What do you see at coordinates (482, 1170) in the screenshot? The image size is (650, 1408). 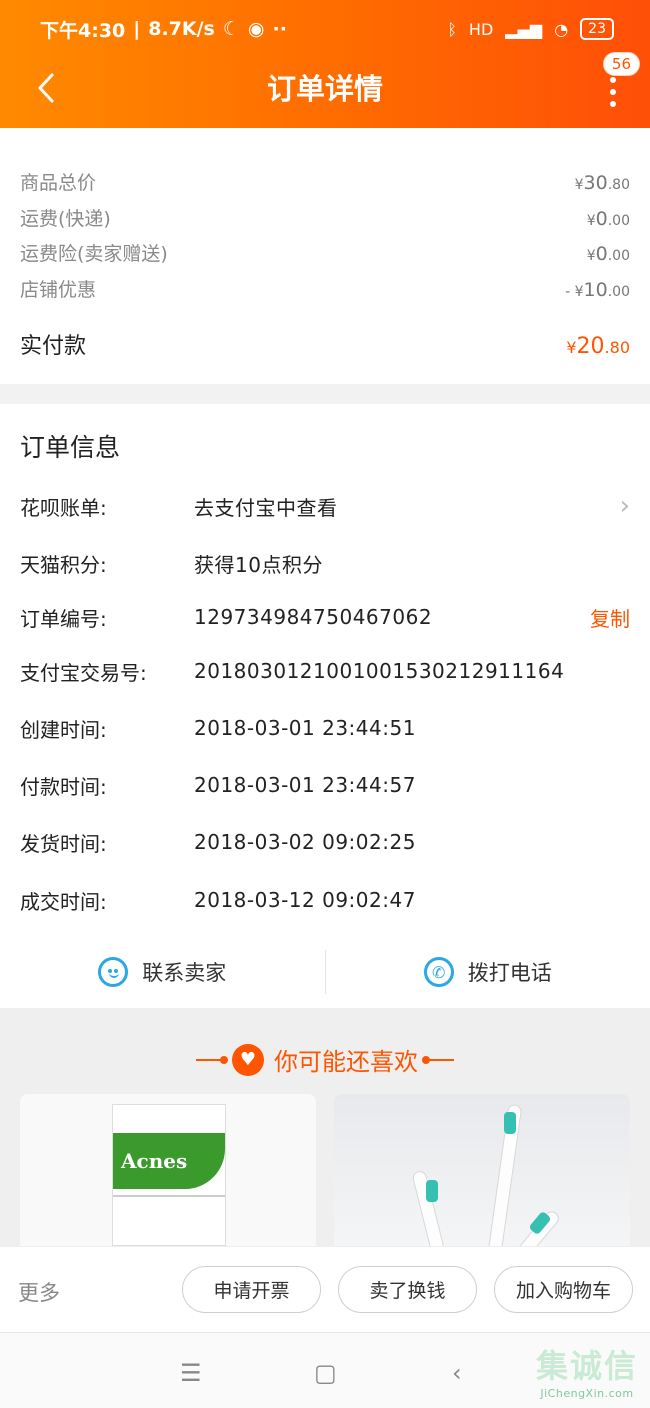 I see `product-card-toothbrush` at bounding box center [482, 1170].